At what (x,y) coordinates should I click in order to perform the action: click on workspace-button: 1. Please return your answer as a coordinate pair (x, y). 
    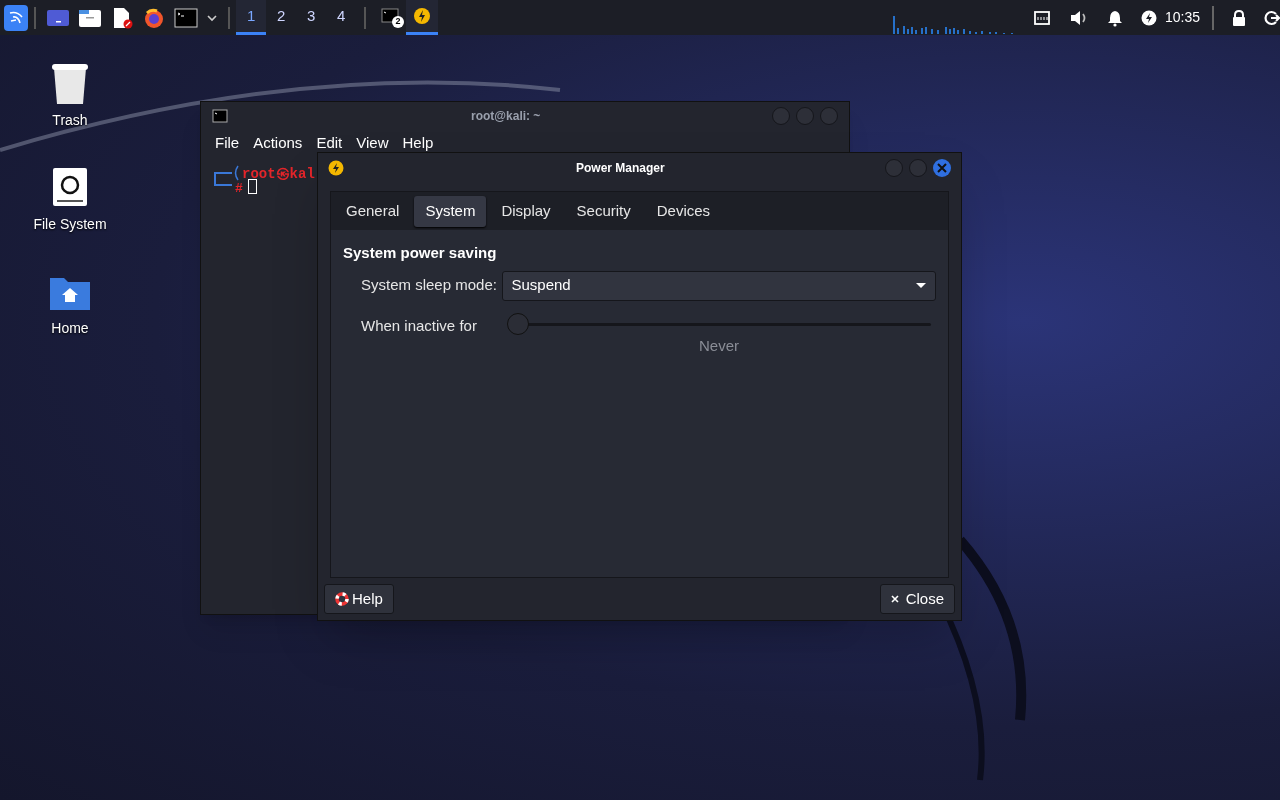
    Looking at the image, I should click on (251, 17).